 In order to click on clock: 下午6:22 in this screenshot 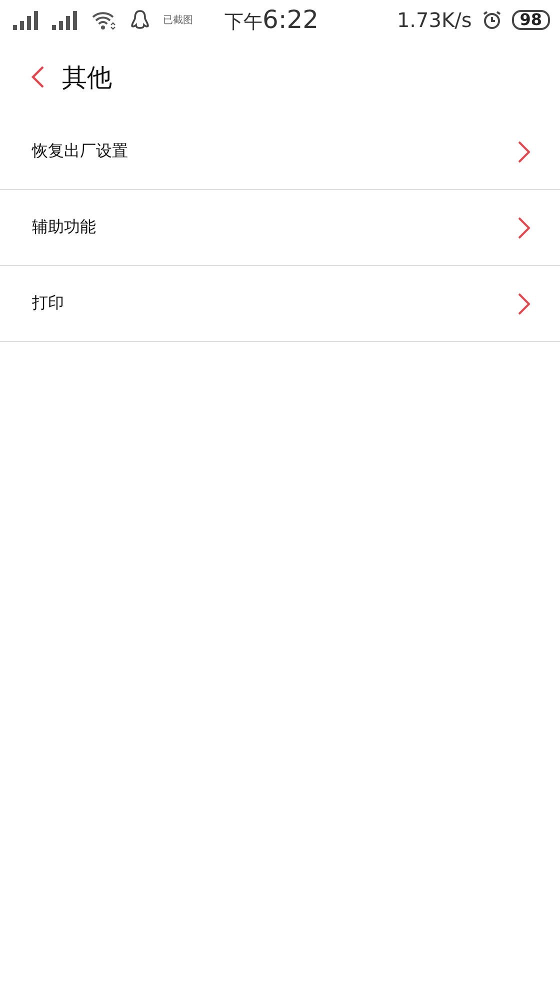, I will do `click(271, 20)`.